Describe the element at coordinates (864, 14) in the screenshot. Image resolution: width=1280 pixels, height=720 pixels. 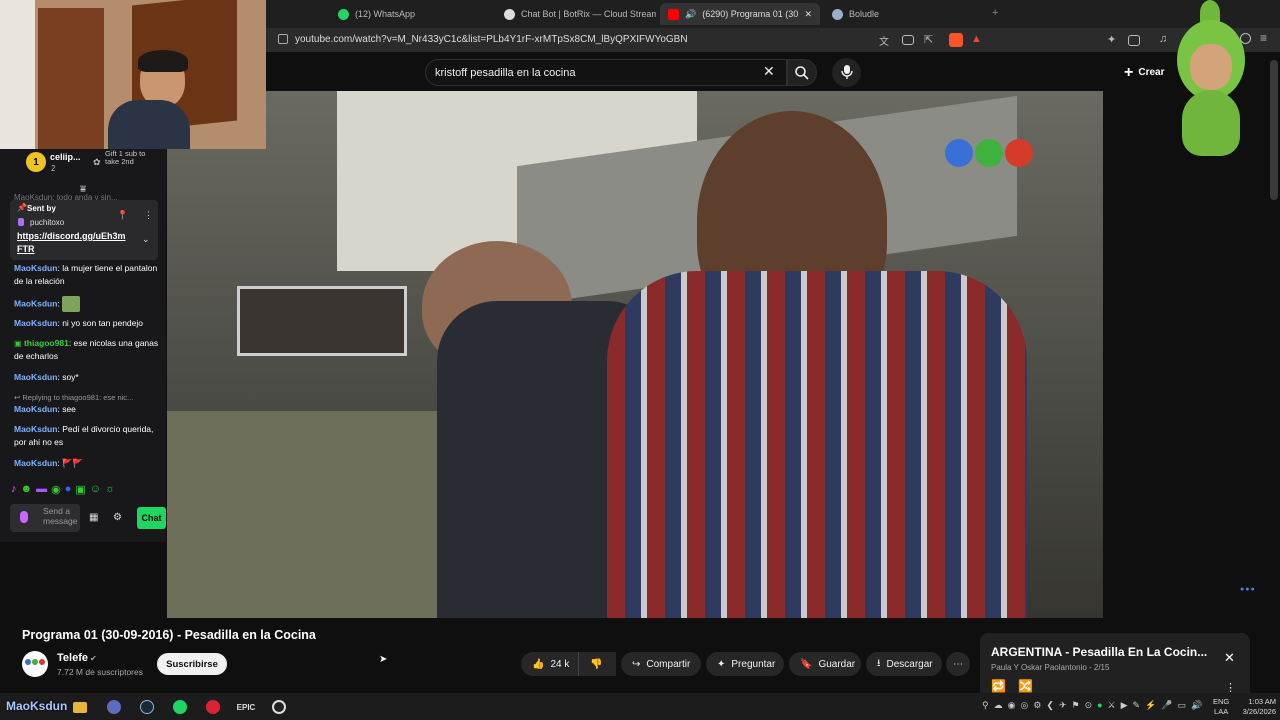
I see `tab-label: Boludle` at that location.